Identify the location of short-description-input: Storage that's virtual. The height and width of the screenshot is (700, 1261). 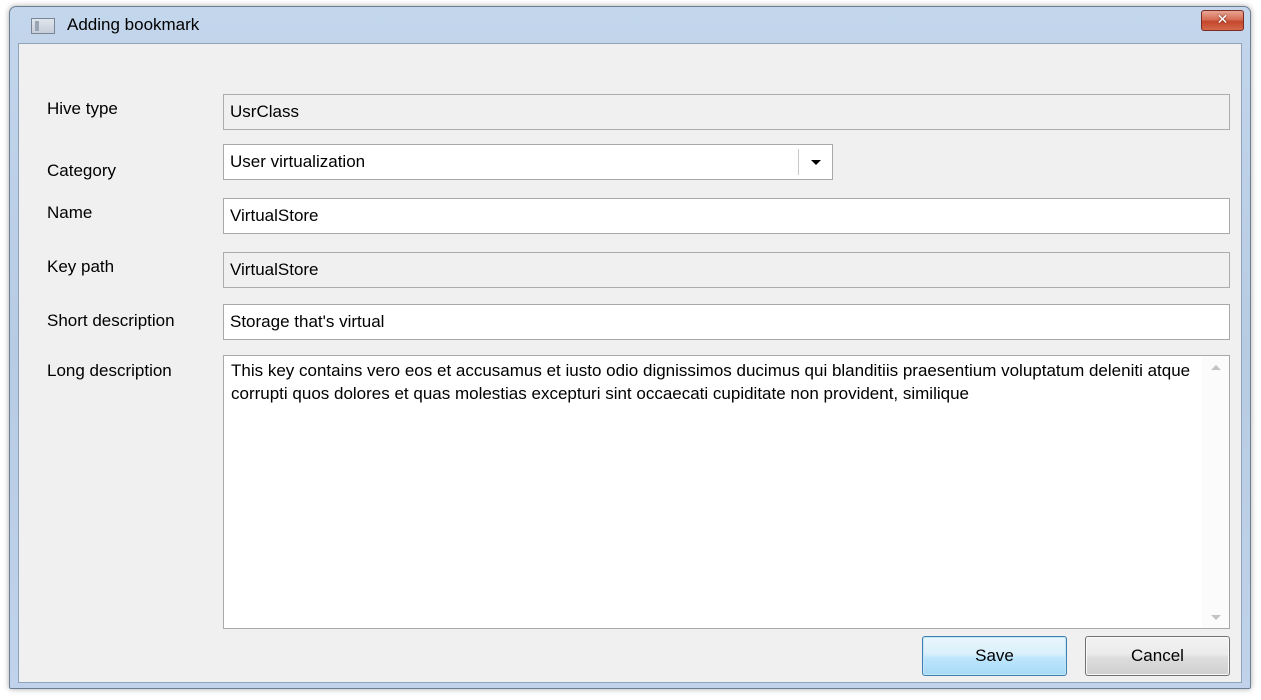
(726, 322).